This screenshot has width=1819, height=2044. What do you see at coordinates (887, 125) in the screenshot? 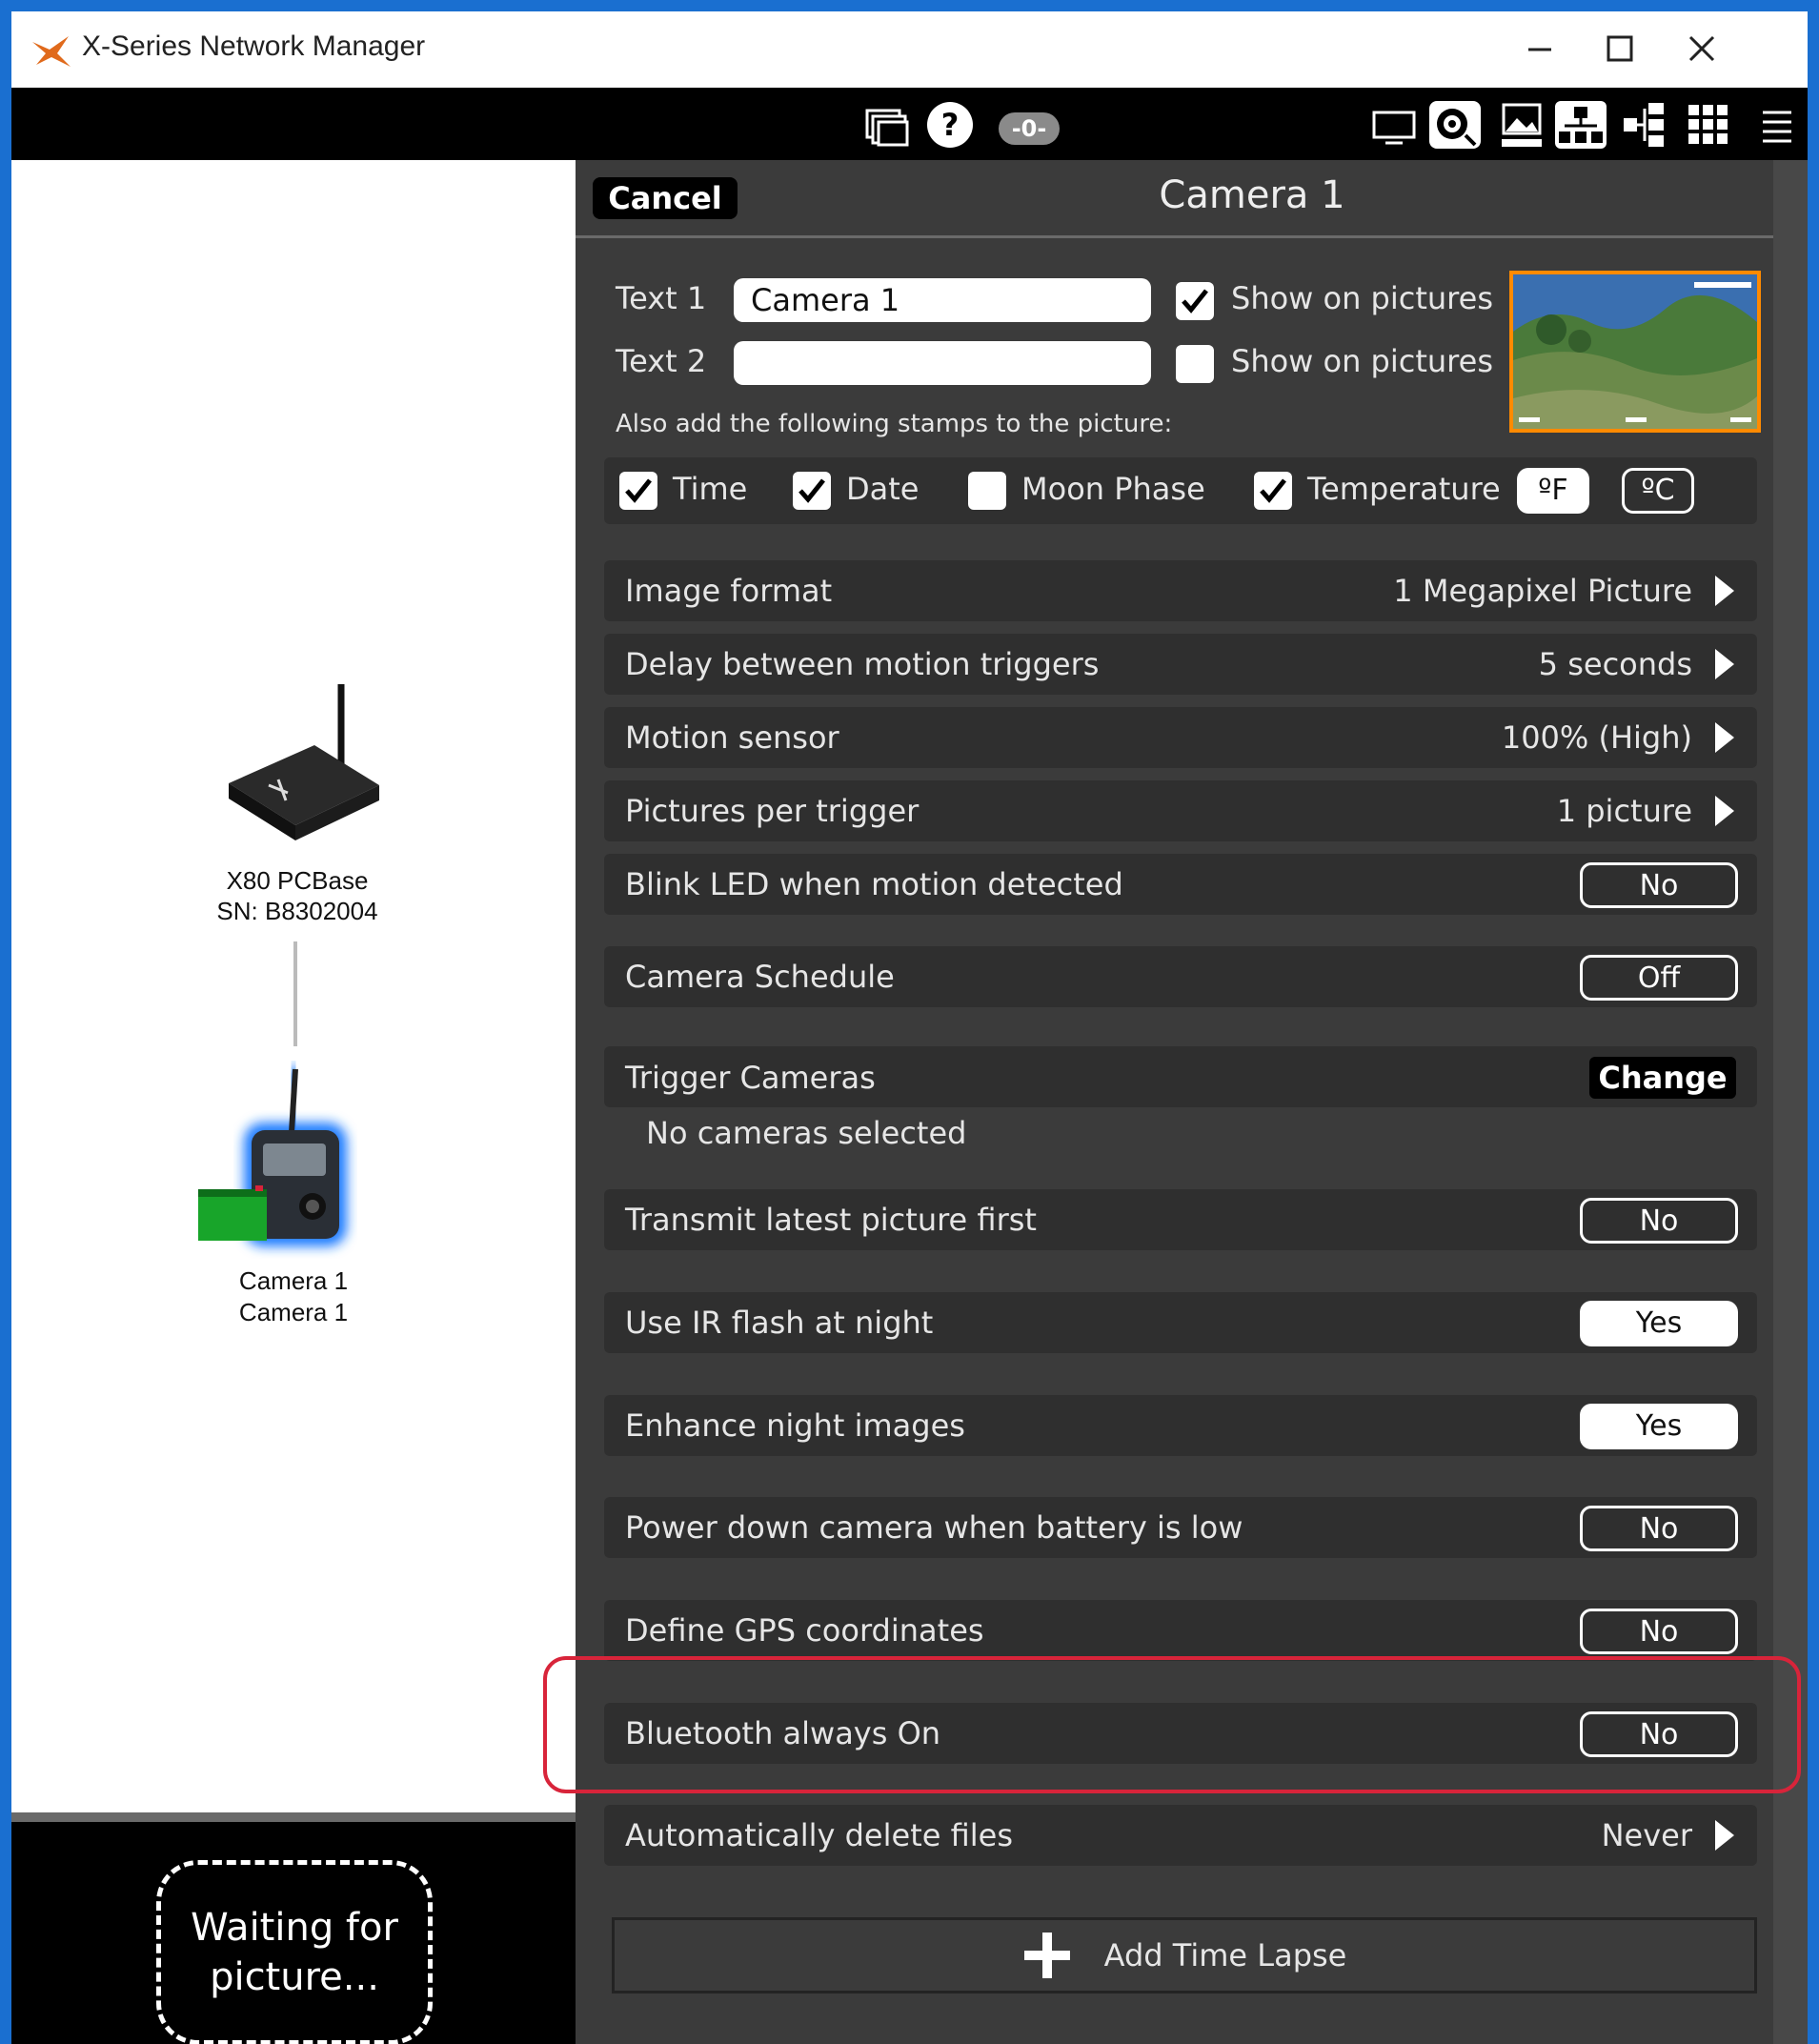
I see `windows-icon` at bounding box center [887, 125].